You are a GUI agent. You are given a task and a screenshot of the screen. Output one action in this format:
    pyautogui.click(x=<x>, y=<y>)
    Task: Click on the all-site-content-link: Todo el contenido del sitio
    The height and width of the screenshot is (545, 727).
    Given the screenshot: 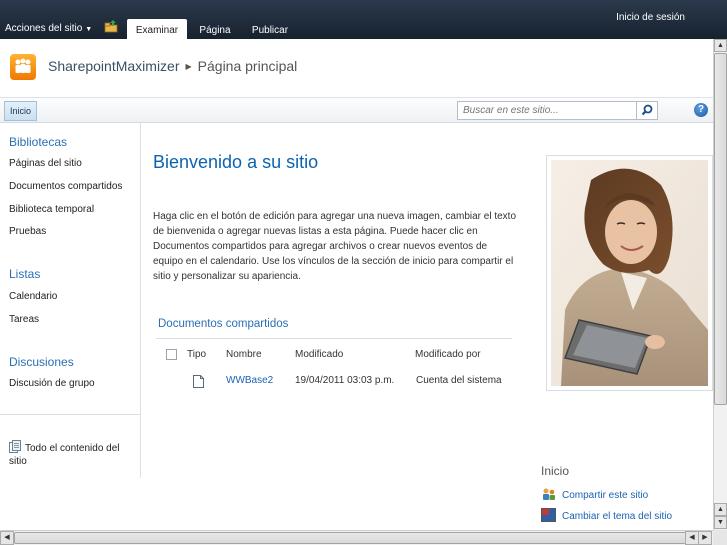 What is the action you would take?
    pyautogui.click(x=69, y=454)
    